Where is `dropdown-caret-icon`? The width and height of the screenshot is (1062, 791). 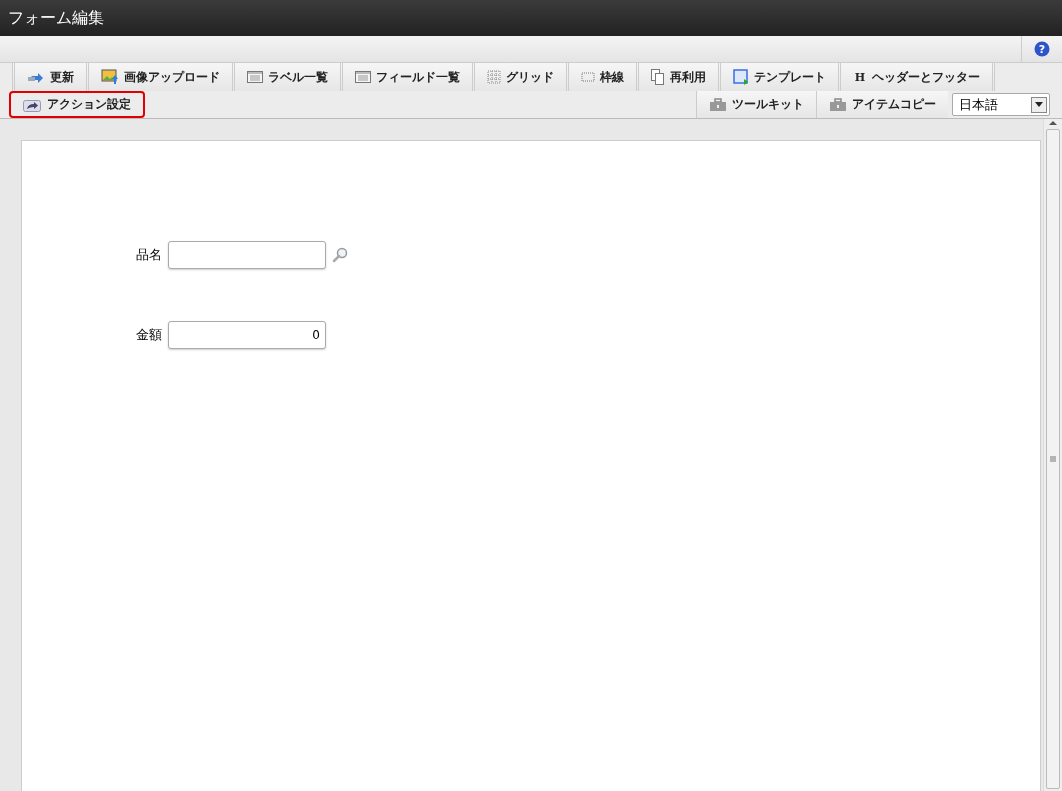
dropdown-caret-icon is located at coordinates (1039, 104).